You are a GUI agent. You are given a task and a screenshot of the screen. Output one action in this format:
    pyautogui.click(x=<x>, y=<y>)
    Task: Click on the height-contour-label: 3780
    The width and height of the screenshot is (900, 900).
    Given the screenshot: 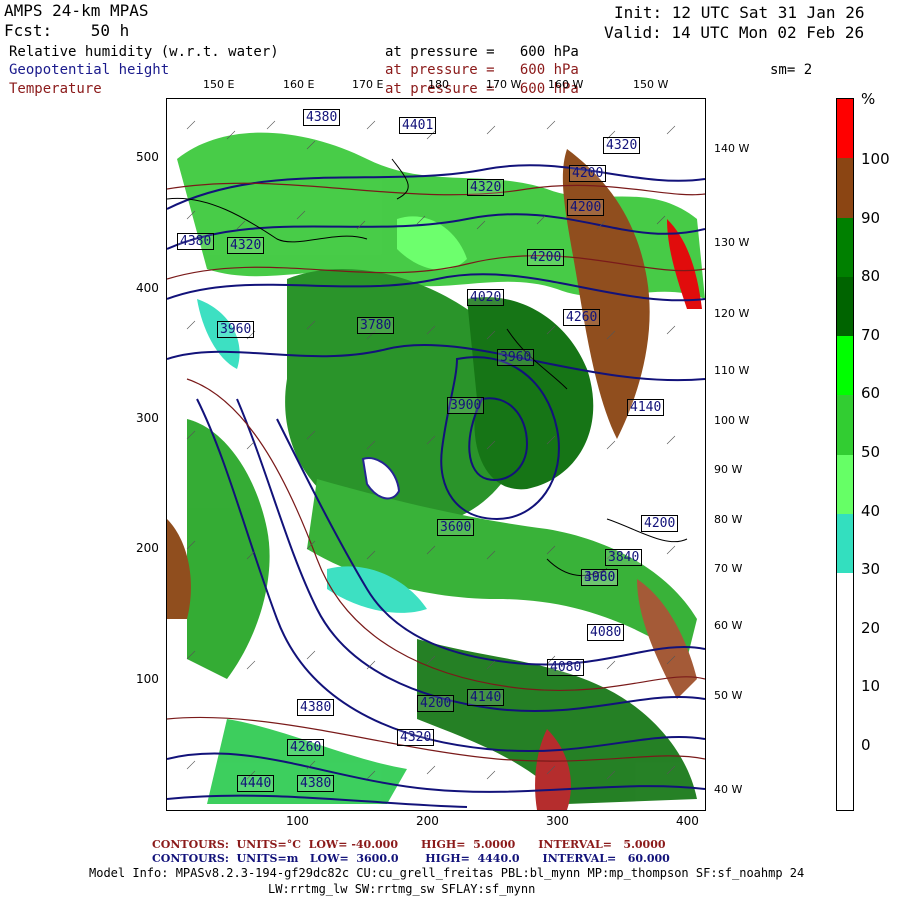 What is the action you would take?
    pyautogui.click(x=376, y=325)
    